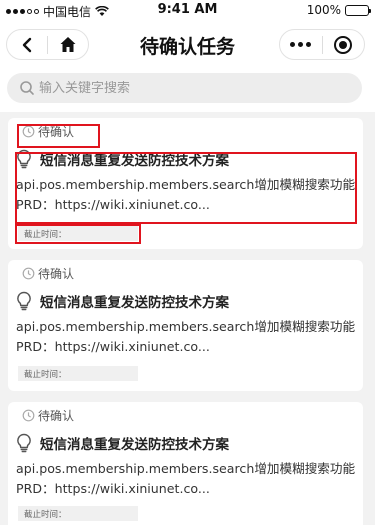 The image size is (375, 525). I want to click on status-bar: 中国电信 9:41 AM 100%, so click(187, 10).